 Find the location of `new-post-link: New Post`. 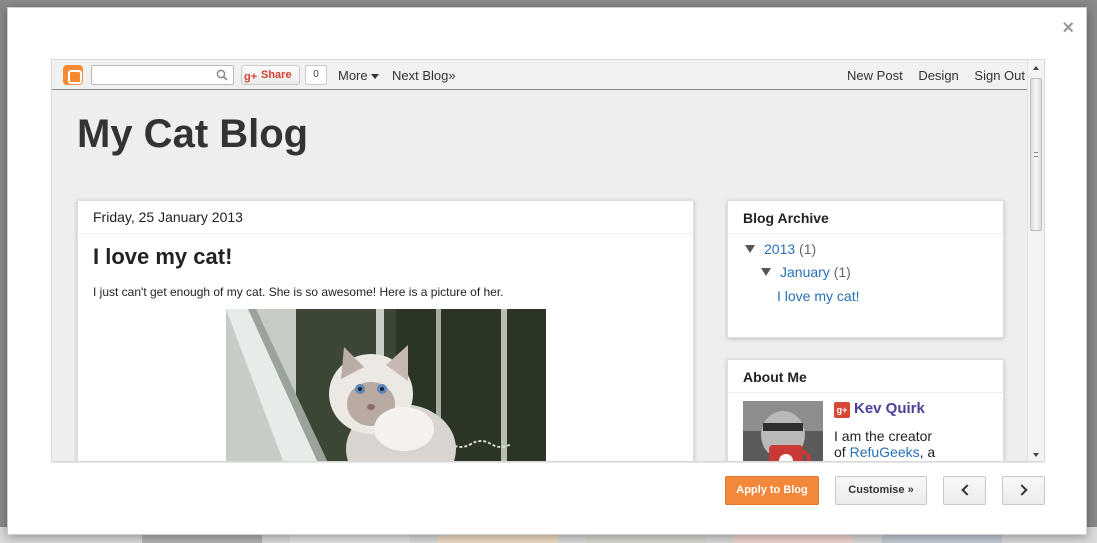

new-post-link: New Post is located at coordinates (875, 75).